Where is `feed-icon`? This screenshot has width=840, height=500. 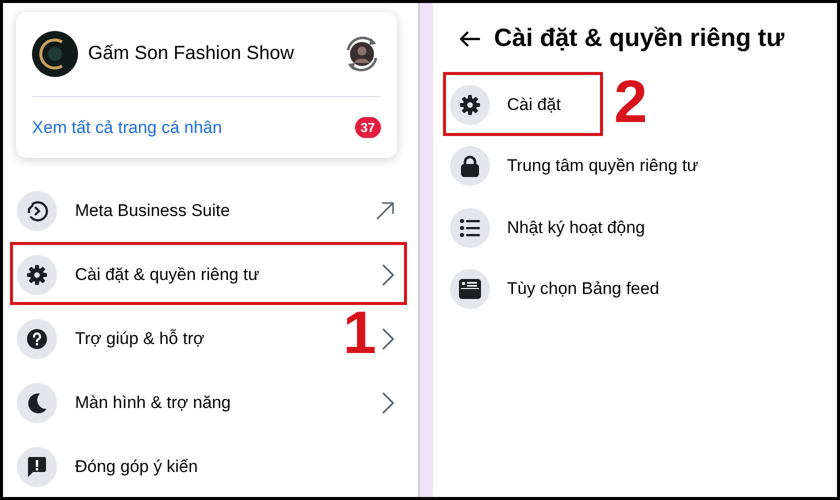 feed-icon is located at coordinates (470, 289).